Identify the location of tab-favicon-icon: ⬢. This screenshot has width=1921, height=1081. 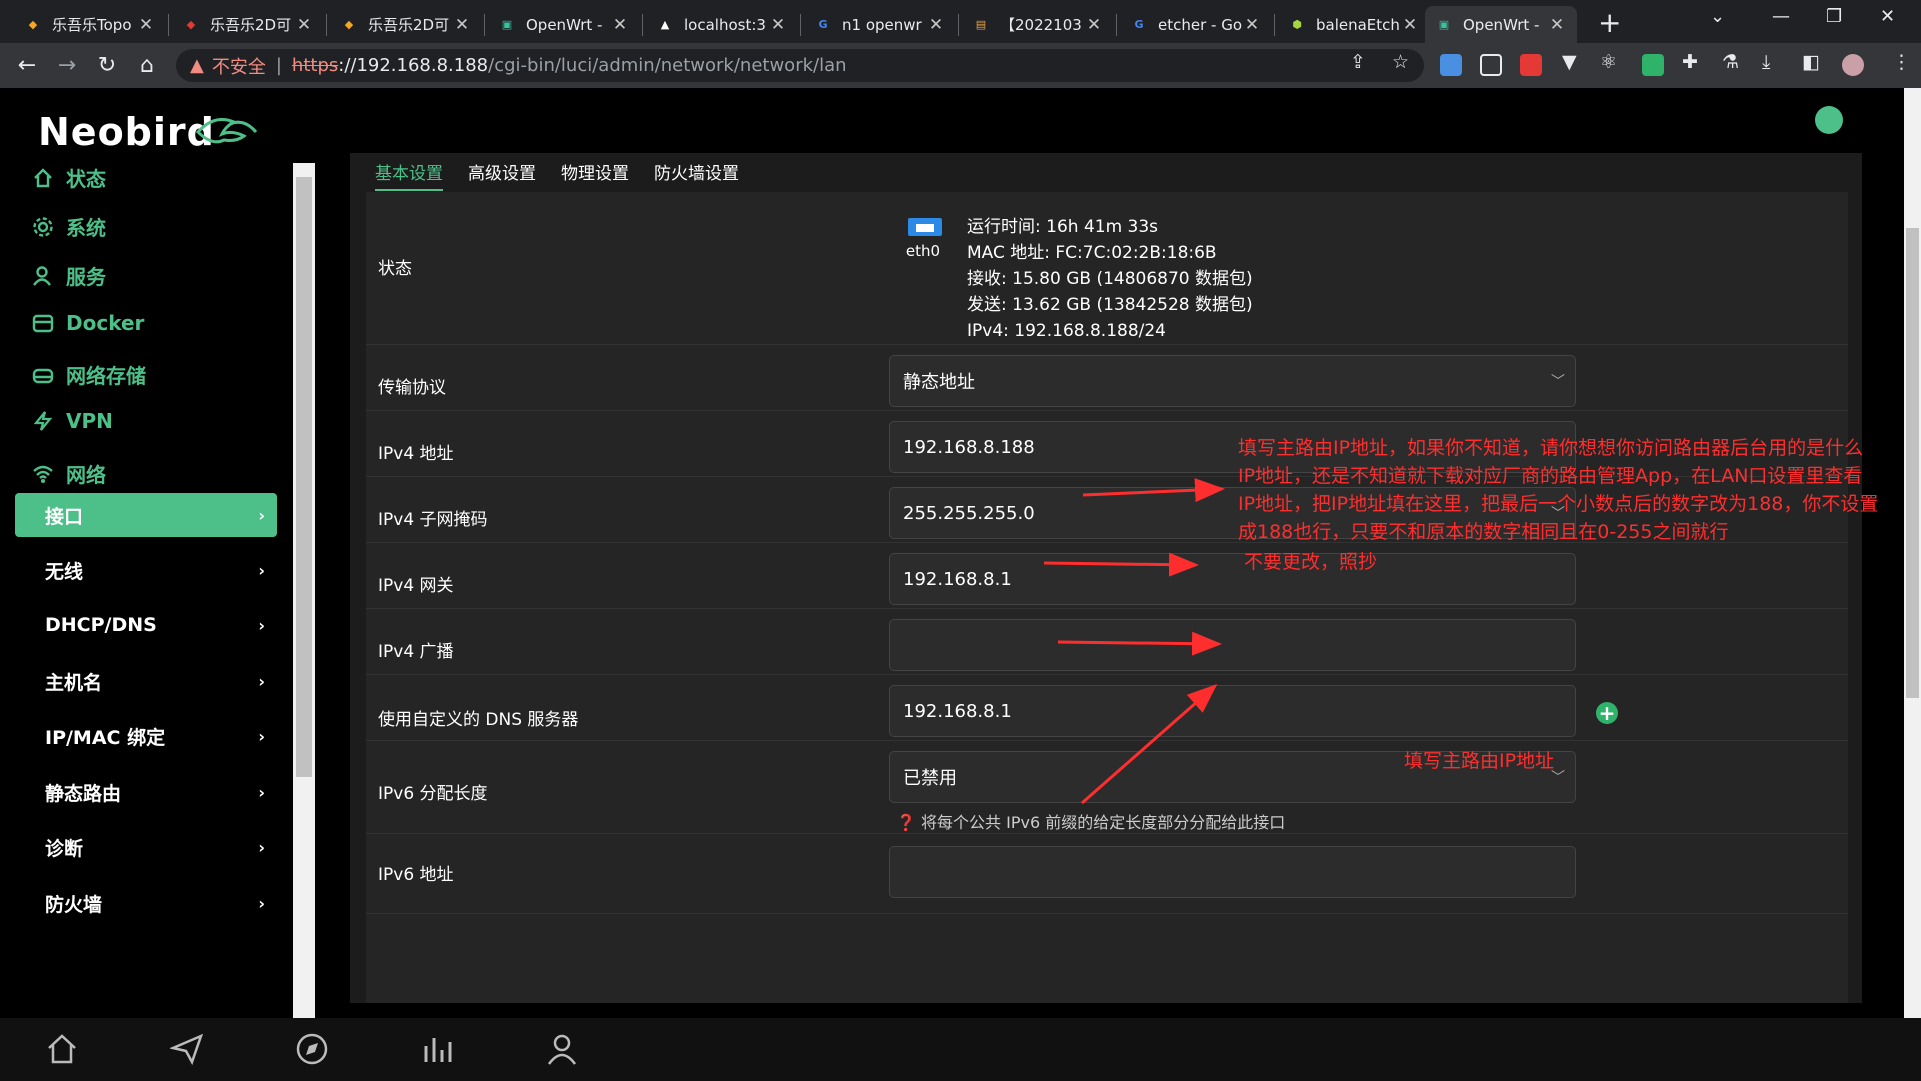
(1297, 24).